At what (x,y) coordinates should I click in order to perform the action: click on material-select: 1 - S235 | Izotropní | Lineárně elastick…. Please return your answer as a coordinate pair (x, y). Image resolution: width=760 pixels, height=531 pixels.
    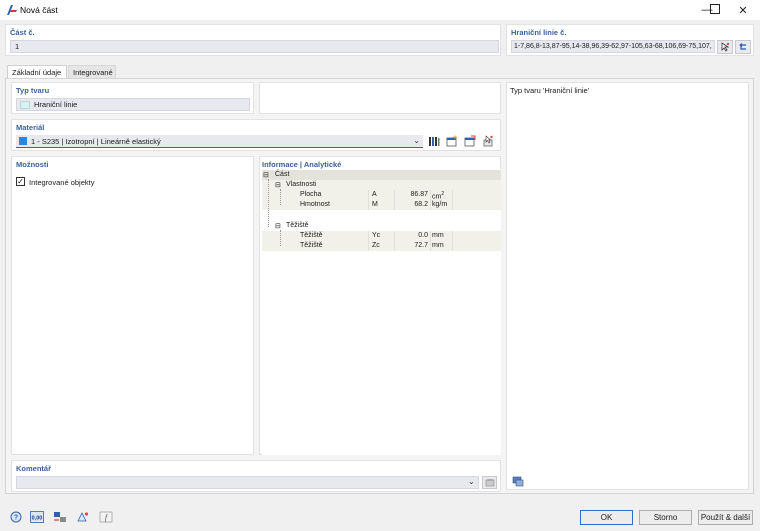
    Looking at the image, I should click on (219, 141).